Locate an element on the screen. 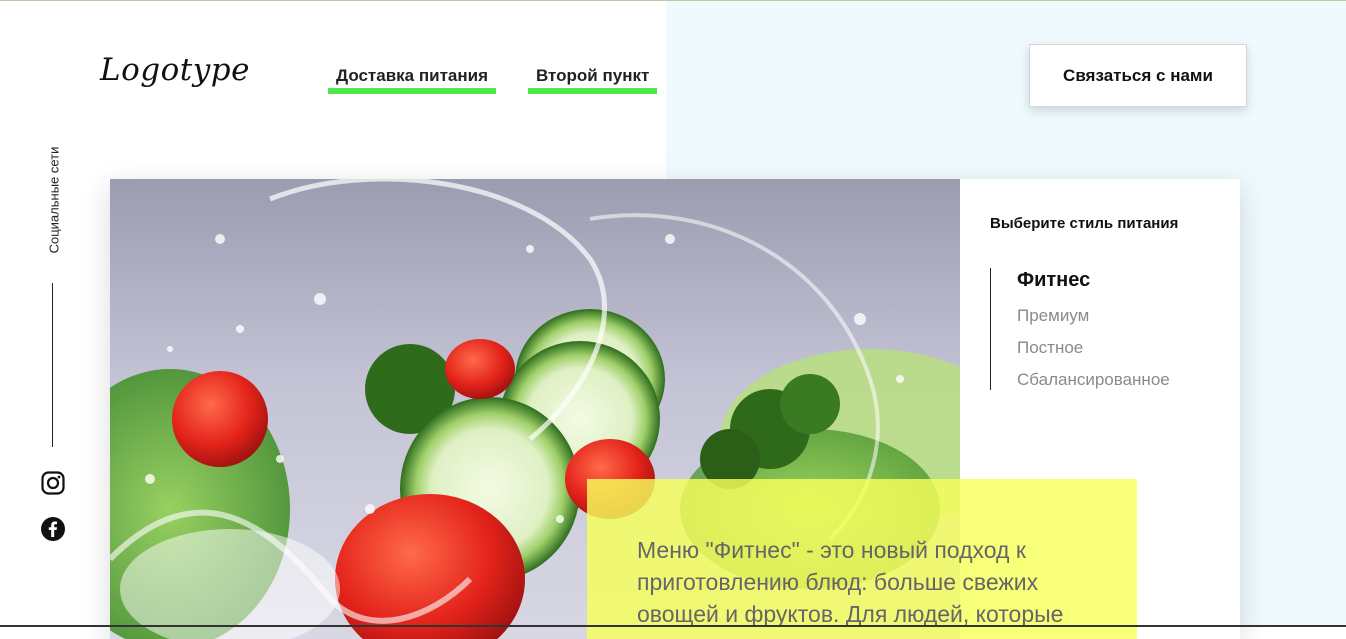 The width and height of the screenshot is (1346, 639). social-divider is located at coordinates (52, 365).